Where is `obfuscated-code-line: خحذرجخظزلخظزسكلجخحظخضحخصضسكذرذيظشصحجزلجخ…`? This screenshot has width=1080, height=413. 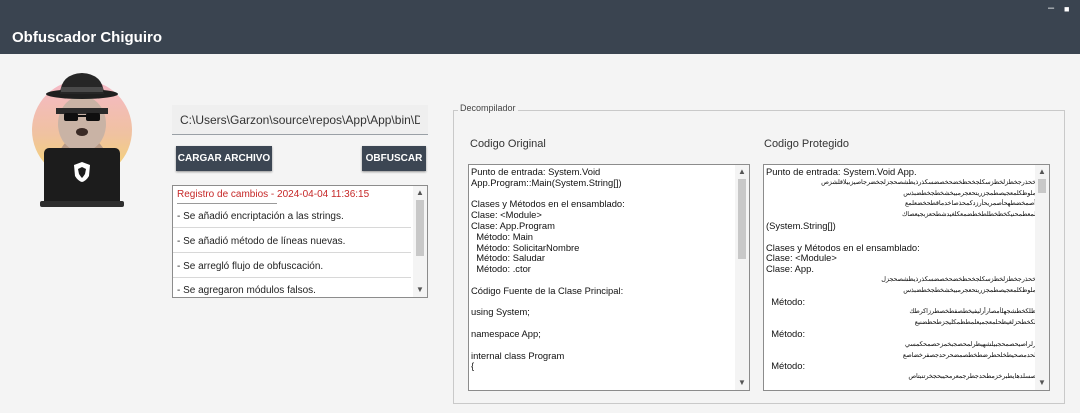
obfuscated-code-line: خحذرجخظزلخظزسكلجخحظخضحخصضسكذرذيظشصحجزلجخ… is located at coordinates (928, 182).